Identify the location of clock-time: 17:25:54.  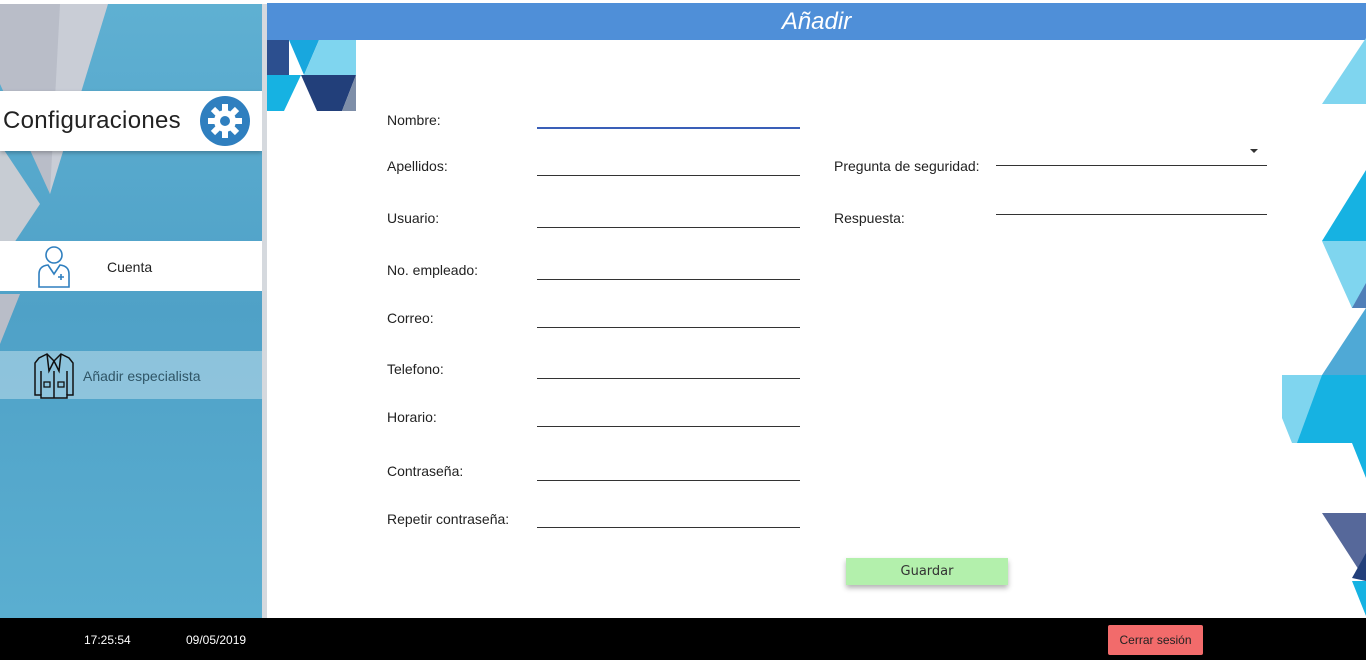
(107, 640).